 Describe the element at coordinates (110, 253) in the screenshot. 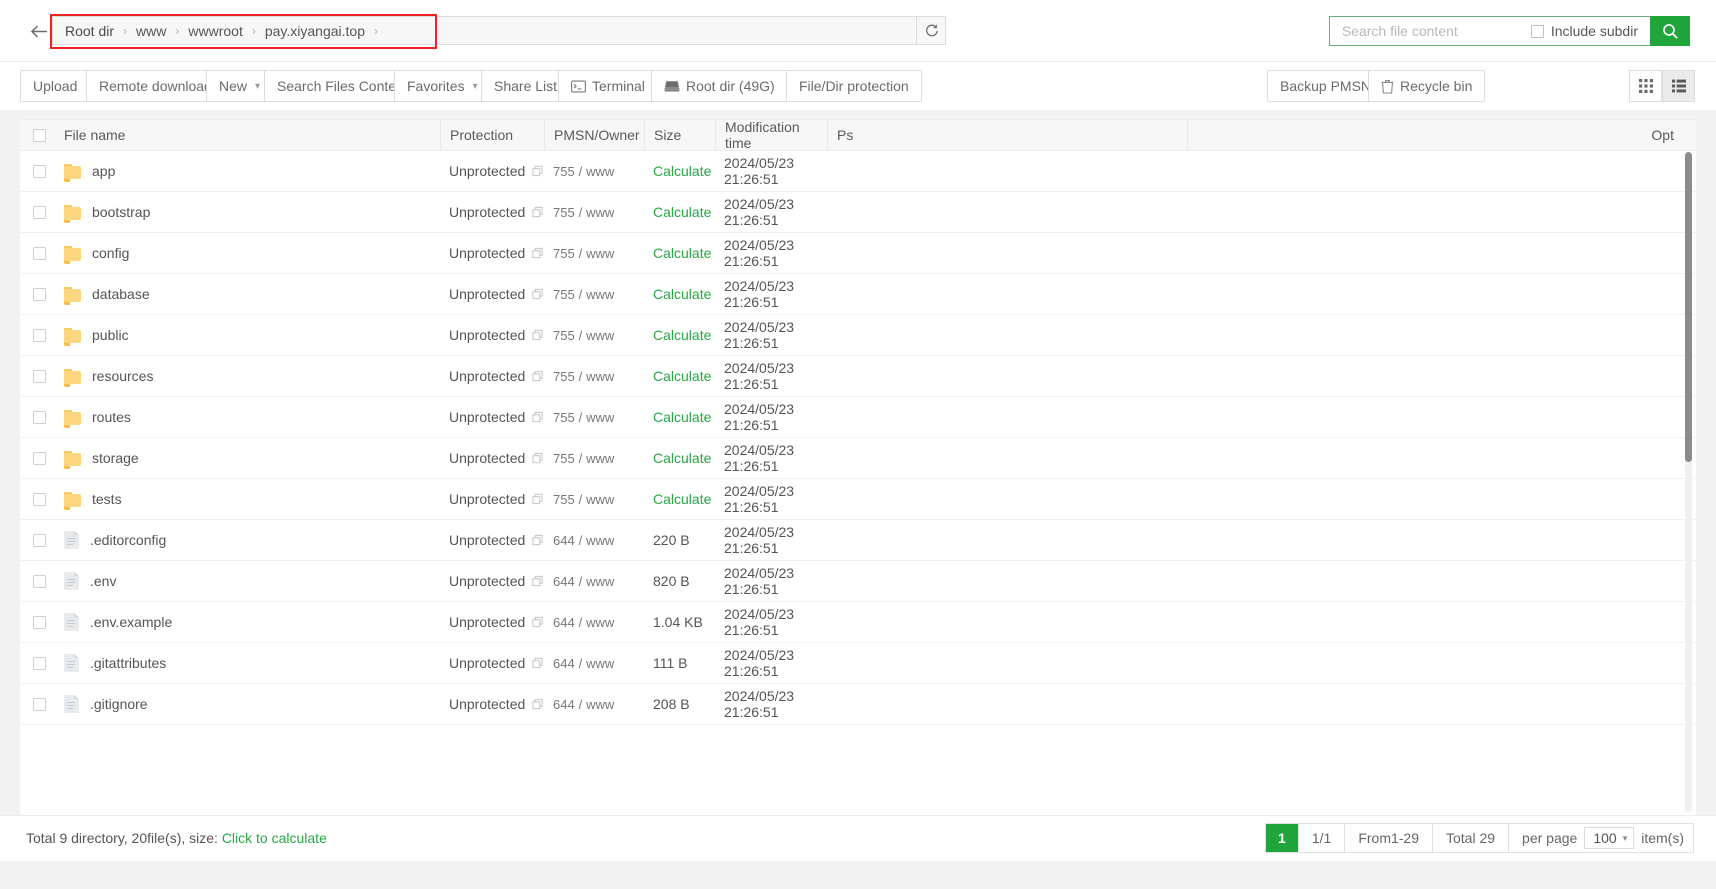

I see `row-file-name: config` at that location.